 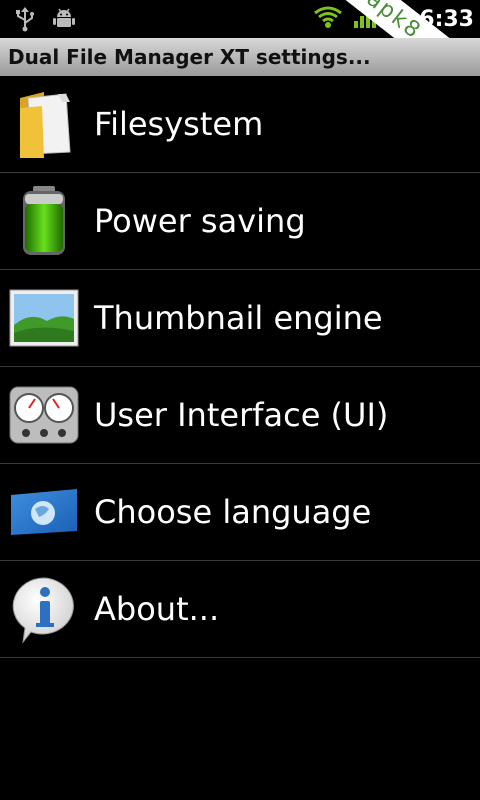 I want to click on settings-item-user-interface: User Interface (UI), so click(x=240, y=415).